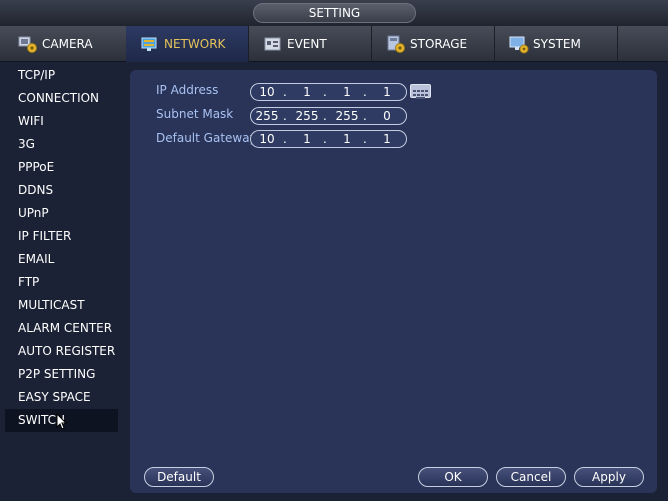 The height and width of the screenshot is (501, 668). I want to click on mask-octet-1: 255, so click(267, 116).